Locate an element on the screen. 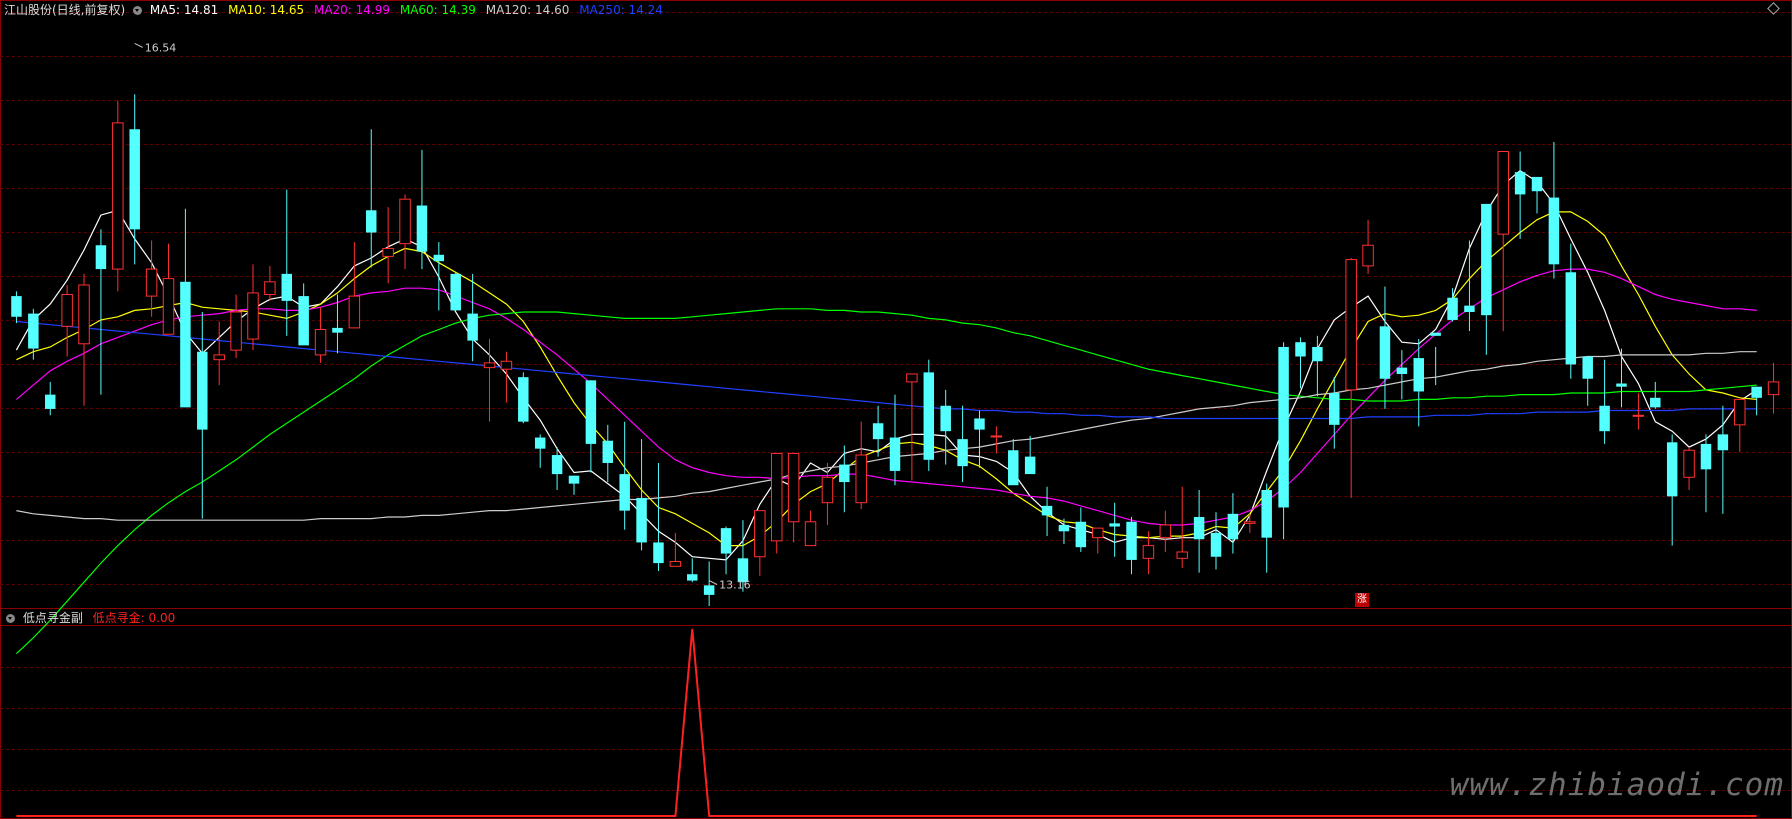  watermark: www.zhibiaodi.com is located at coordinates (1616, 785).